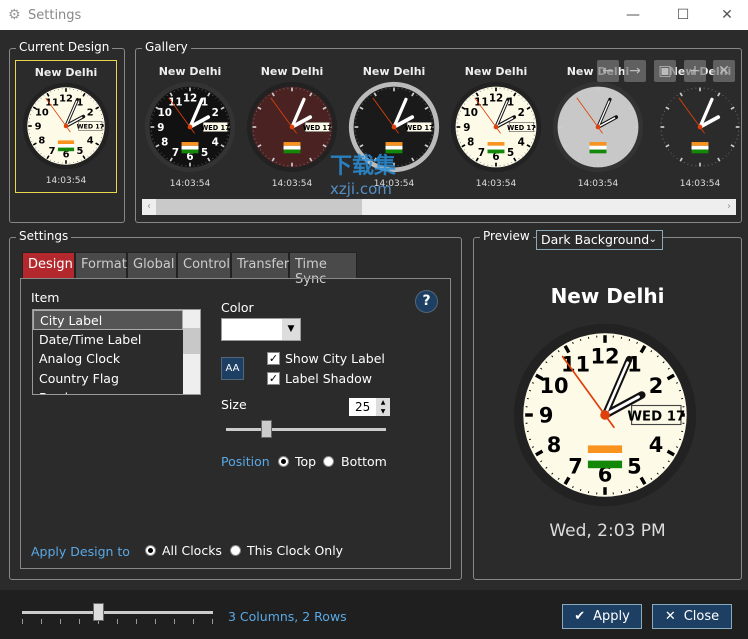 Image resolution: width=748 pixels, height=639 pixels. Describe the element at coordinates (174, 621) in the screenshot. I see `slider-tick` at that location.